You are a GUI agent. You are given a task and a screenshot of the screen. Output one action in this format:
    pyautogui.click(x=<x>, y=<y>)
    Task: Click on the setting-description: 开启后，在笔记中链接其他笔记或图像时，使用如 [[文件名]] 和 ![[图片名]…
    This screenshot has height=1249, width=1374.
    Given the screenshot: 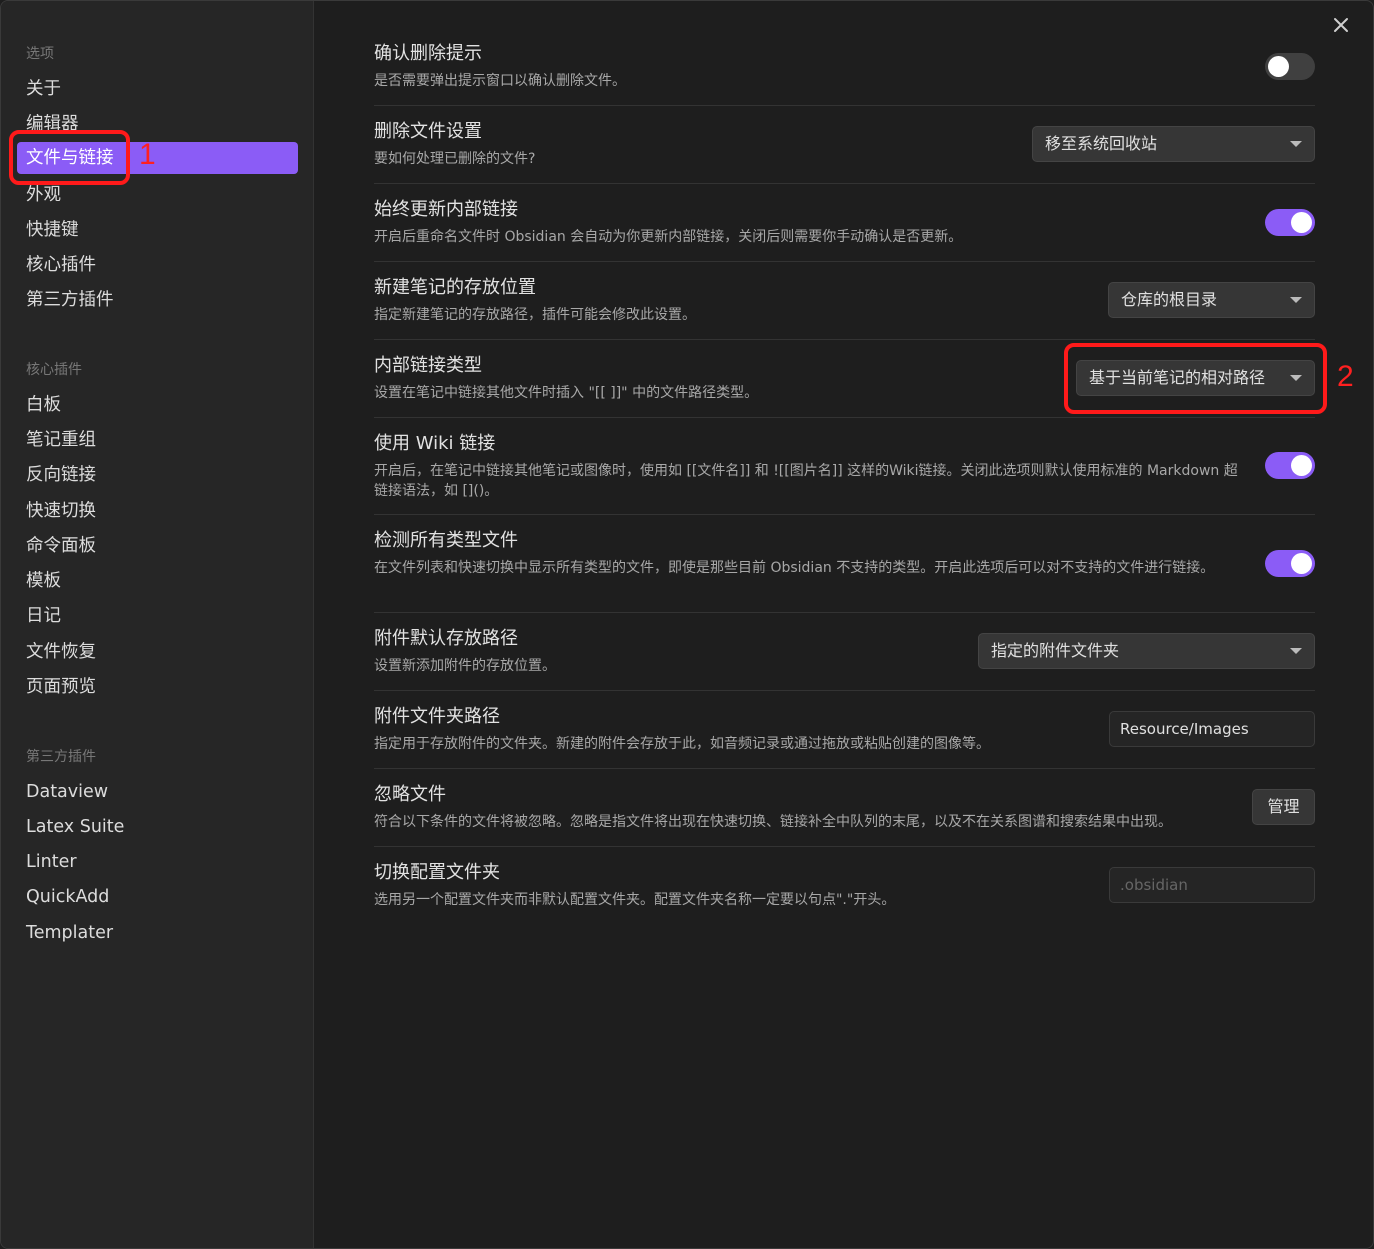 What is the action you would take?
    pyautogui.click(x=806, y=481)
    